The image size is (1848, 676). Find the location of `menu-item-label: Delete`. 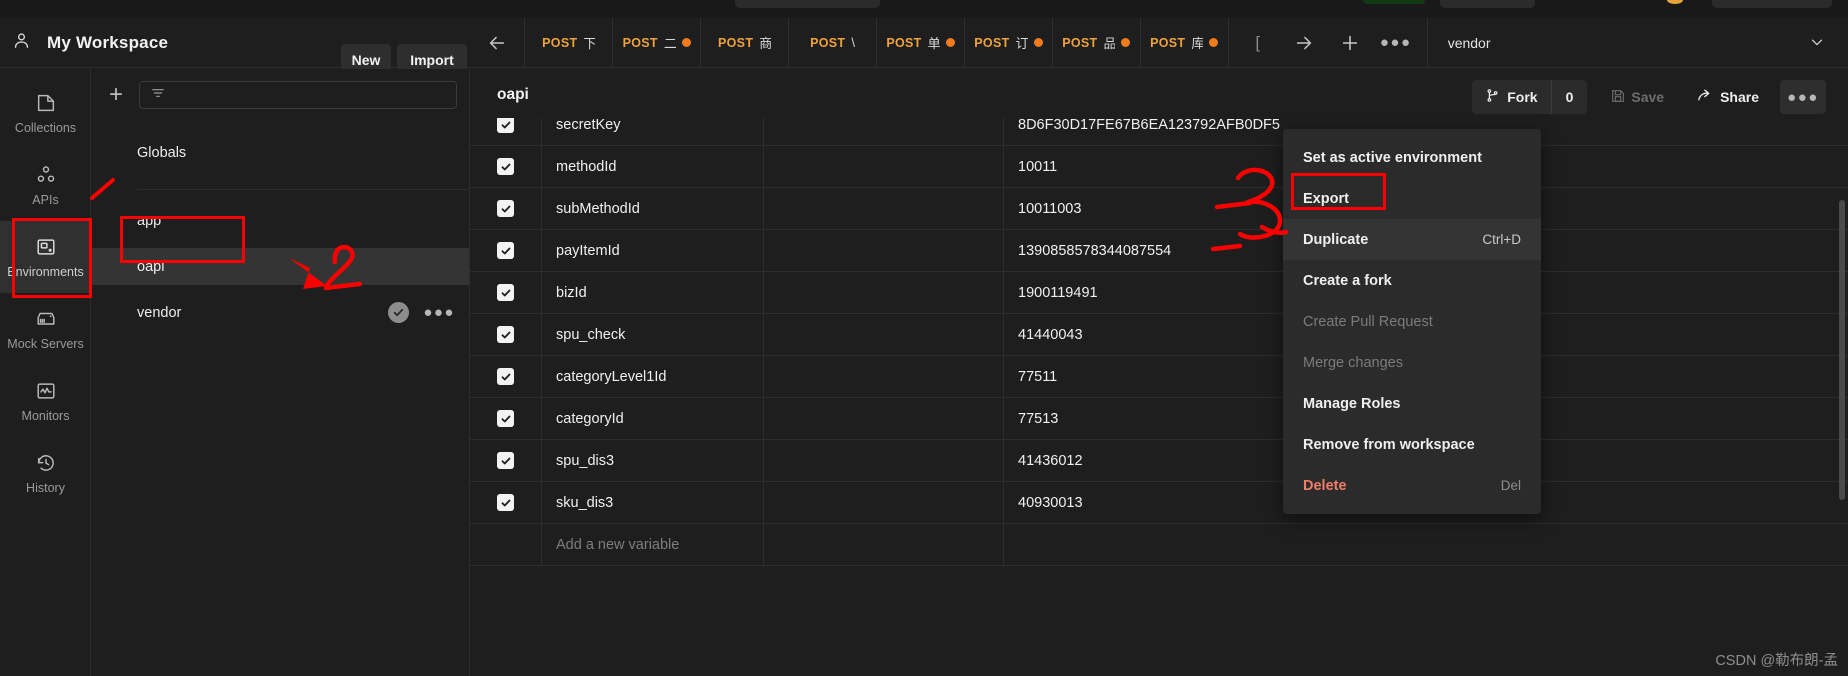

menu-item-label: Delete is located at coordinates (1325, 485).